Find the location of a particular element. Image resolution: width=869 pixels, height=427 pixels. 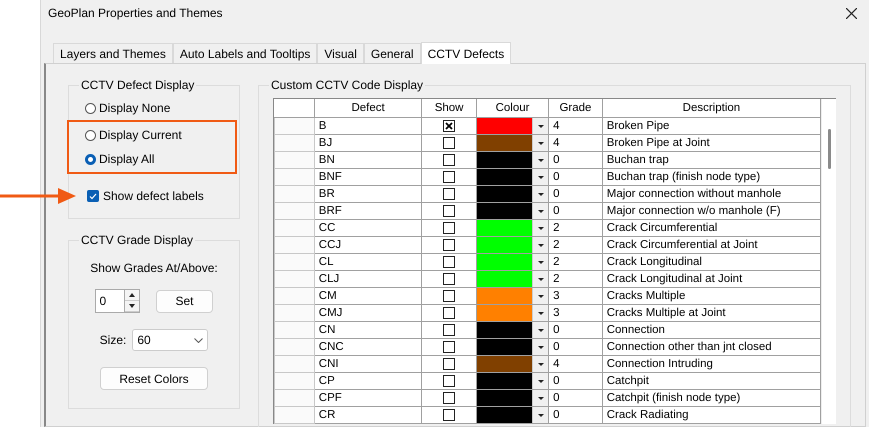

table-cell: BN is located at coordinates (368, 160).